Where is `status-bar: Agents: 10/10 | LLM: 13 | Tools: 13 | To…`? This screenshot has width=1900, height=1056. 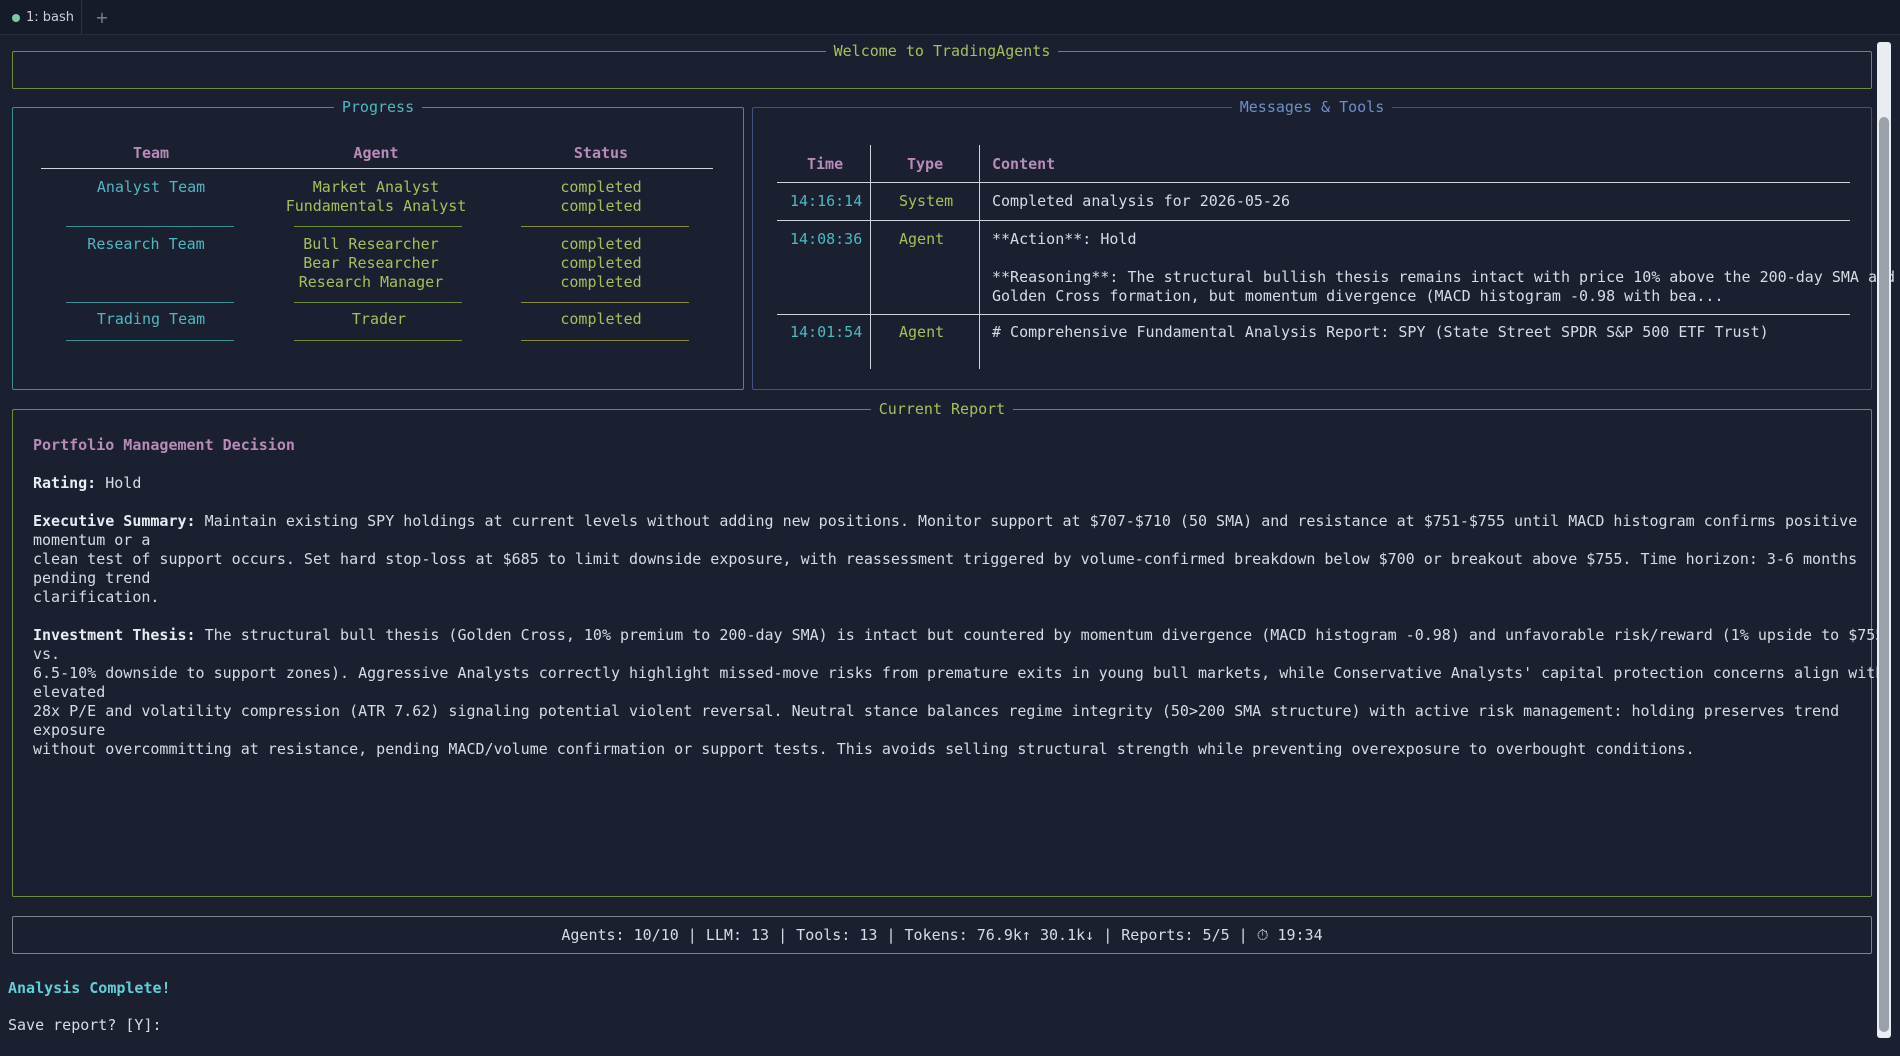
status-bar: Agents: 10/10 | LLM: 13 | Tools: 13 | To… is located at coordinates (942, 935).